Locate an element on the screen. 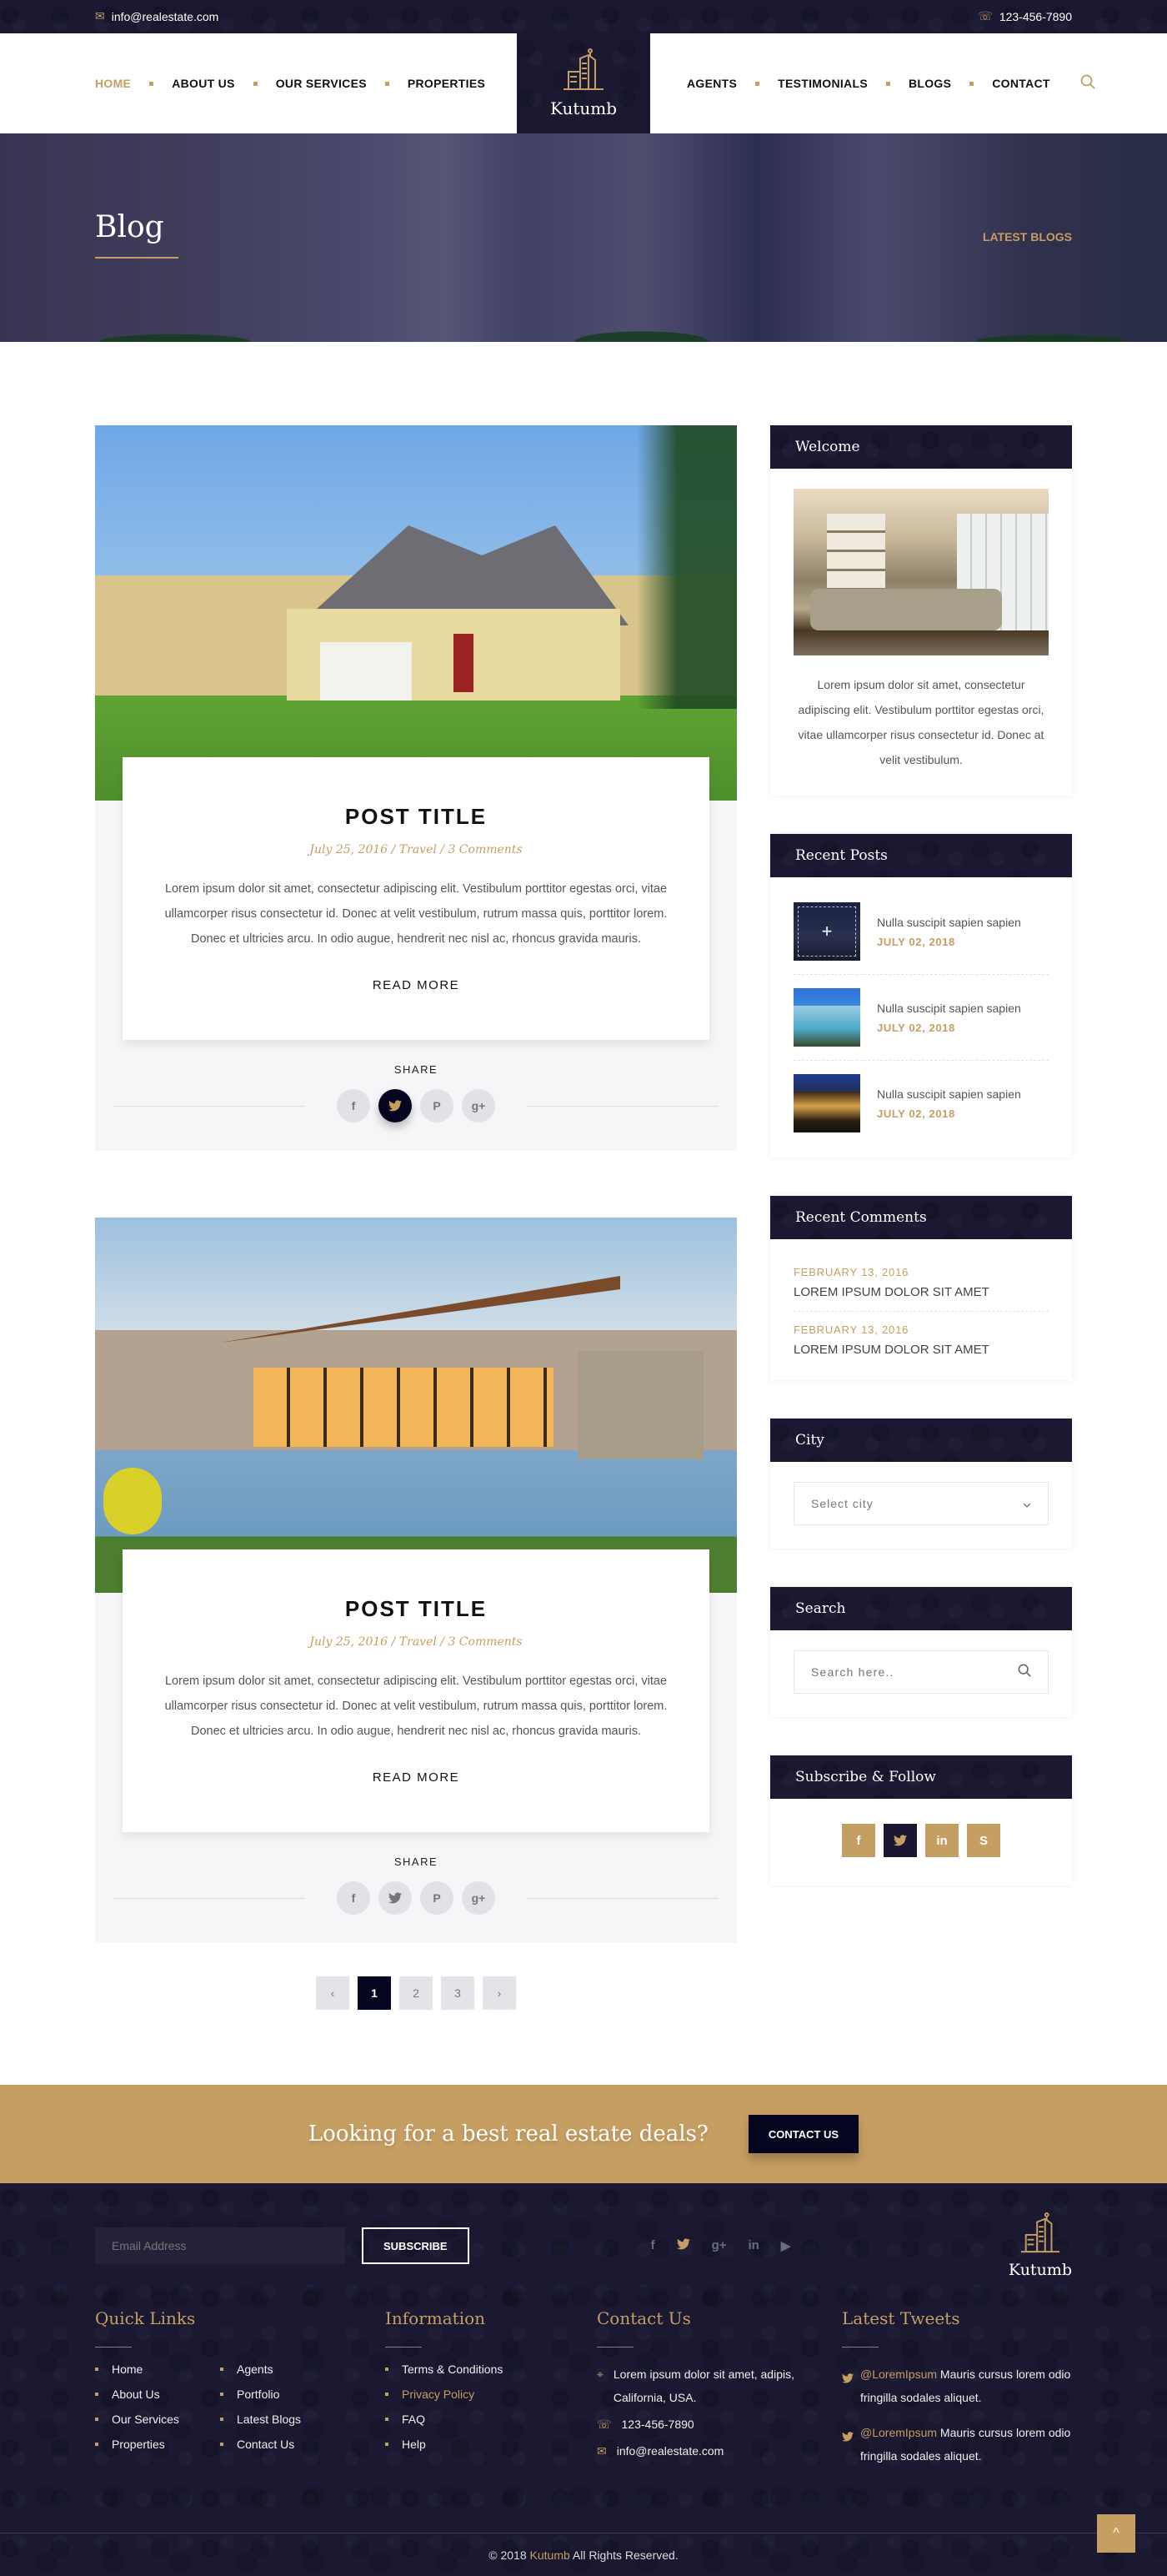 The image size is (1167, 2576). youtube-icon: ▶ is located at coordinates (786, 2245).